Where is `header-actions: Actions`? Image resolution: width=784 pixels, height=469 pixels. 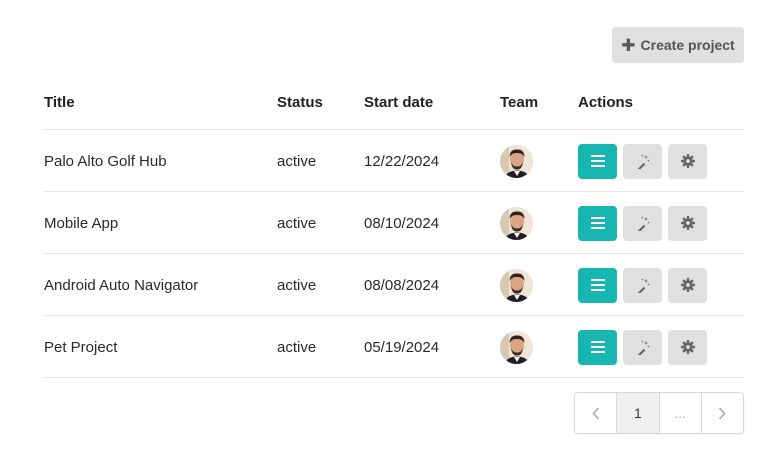 header-actions: Actions is located at coordinates (606, 102).